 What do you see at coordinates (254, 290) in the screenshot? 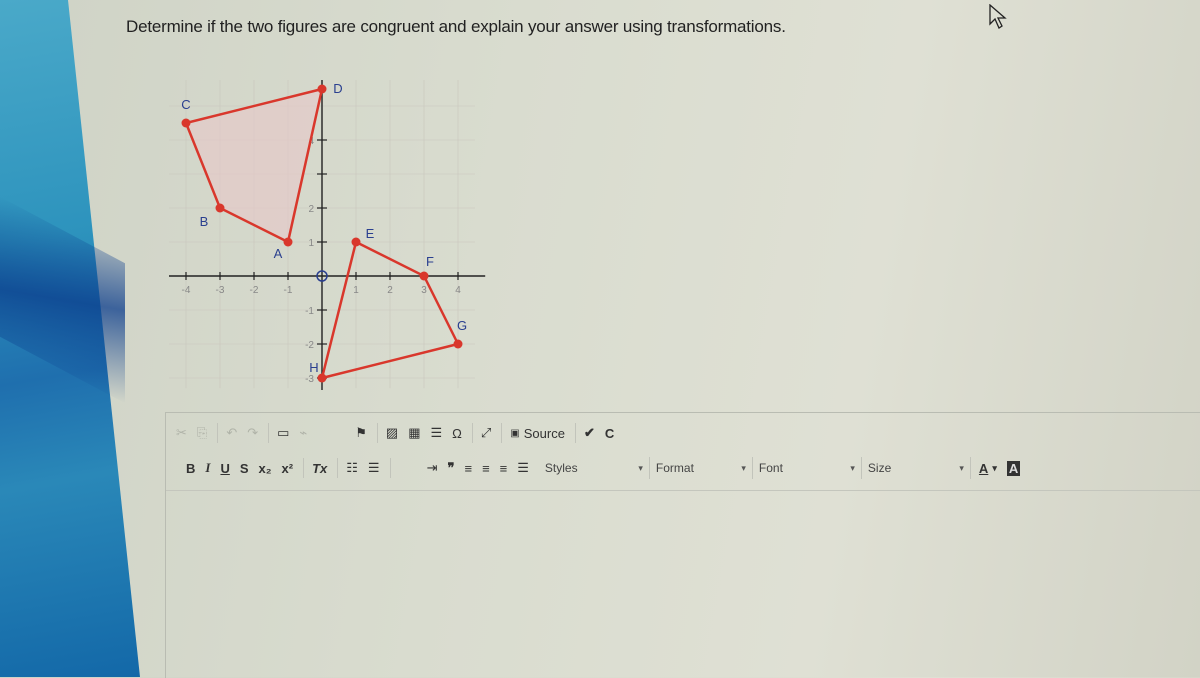
I see `x-tick-label: -2` at bounding box center [254, 290].